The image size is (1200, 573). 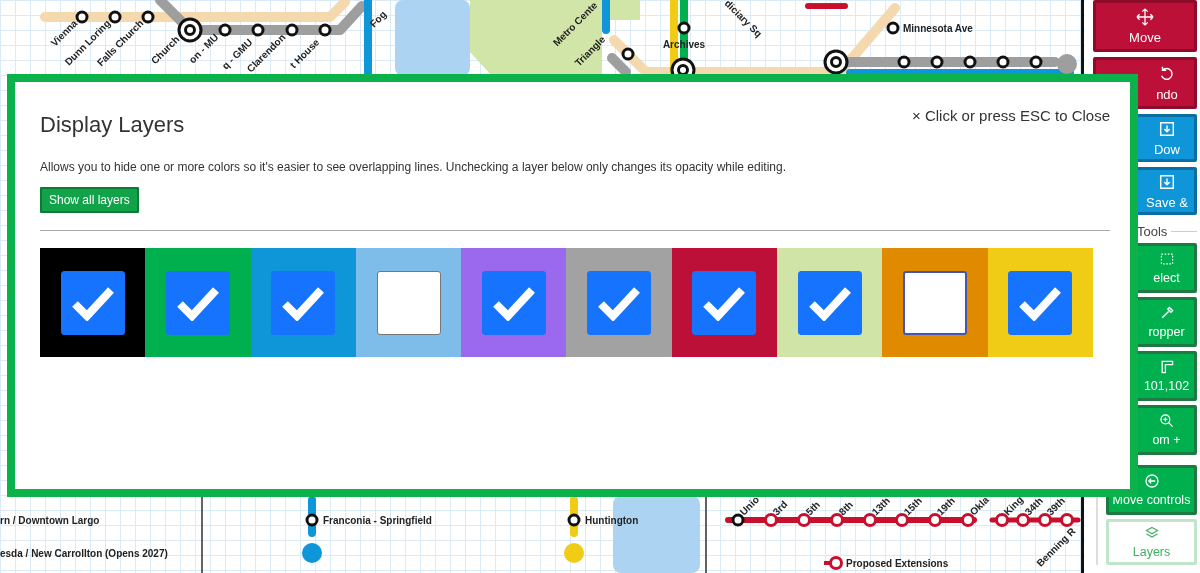 I want to click on move-button: Move, so click(x=1145, y=26).